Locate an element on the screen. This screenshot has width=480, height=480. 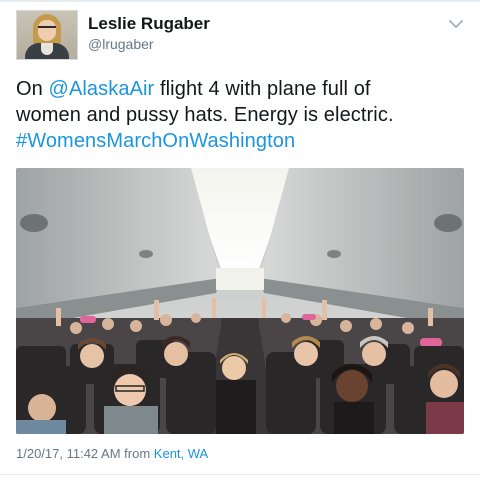
tweet-timestamp: 1/20/17, 11:42 AM from is located at coordinates (83, 453).